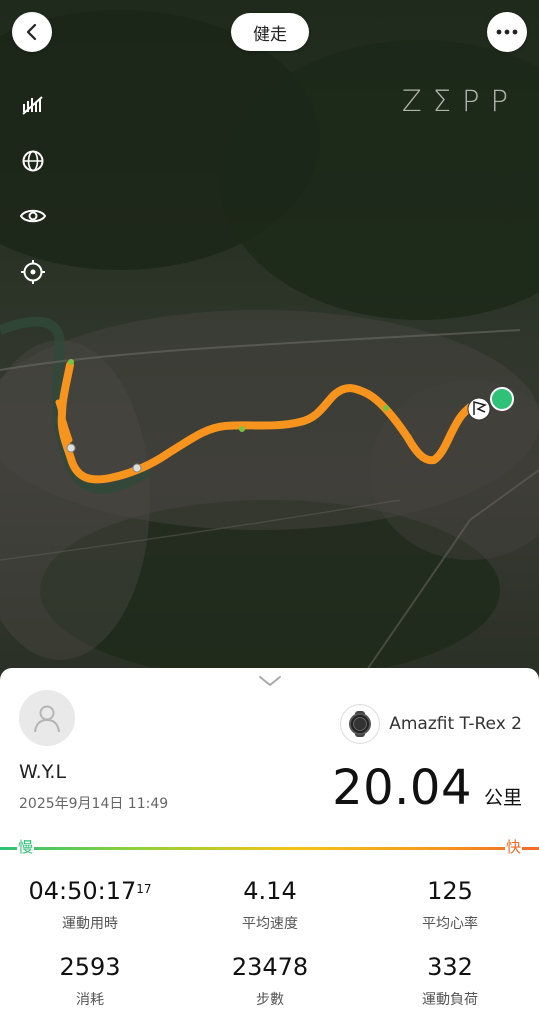  I want to click on user-silhouette-icon, so click(47, 719).